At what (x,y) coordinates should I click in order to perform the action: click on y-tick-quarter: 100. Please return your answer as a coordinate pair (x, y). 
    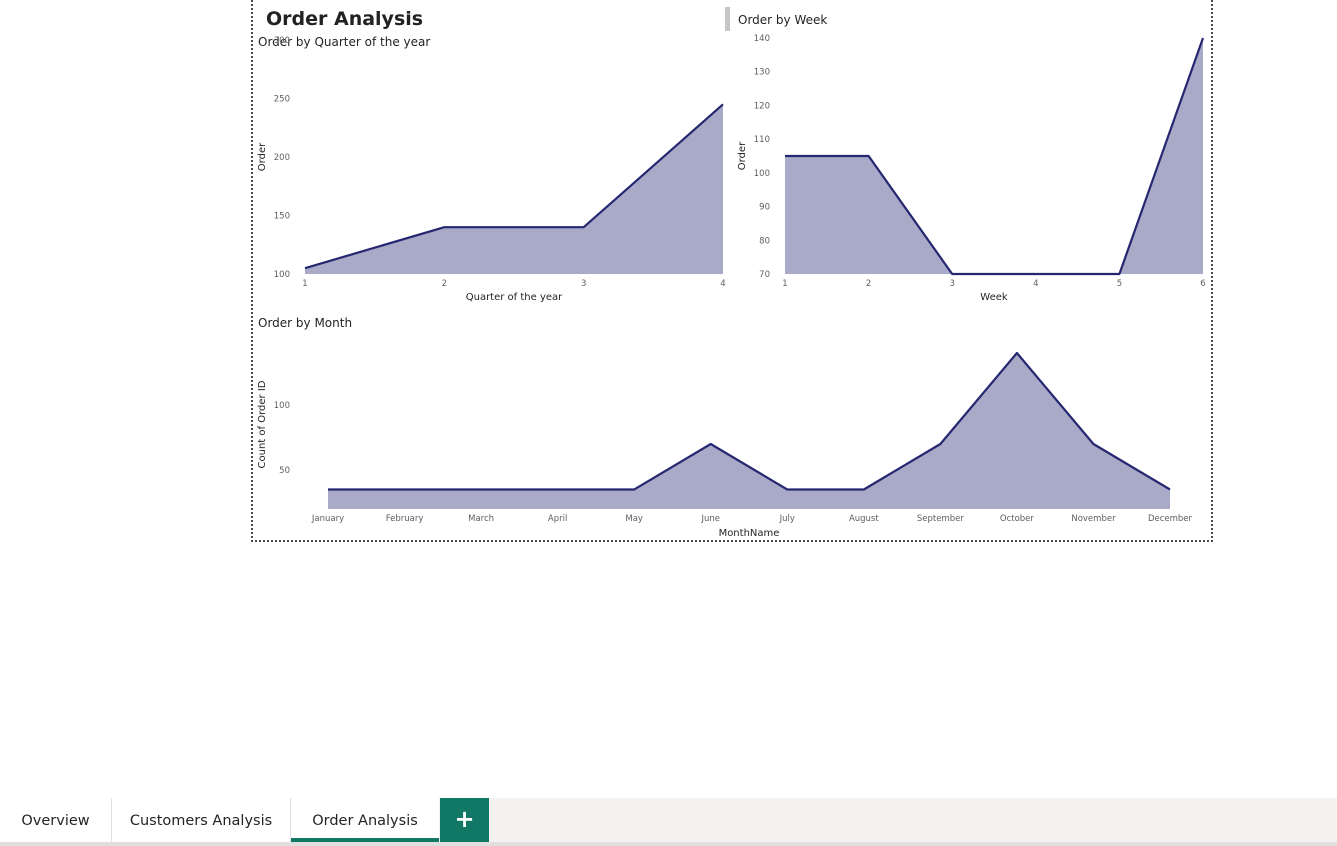
    Looking at the image, I should click on (282, 275).